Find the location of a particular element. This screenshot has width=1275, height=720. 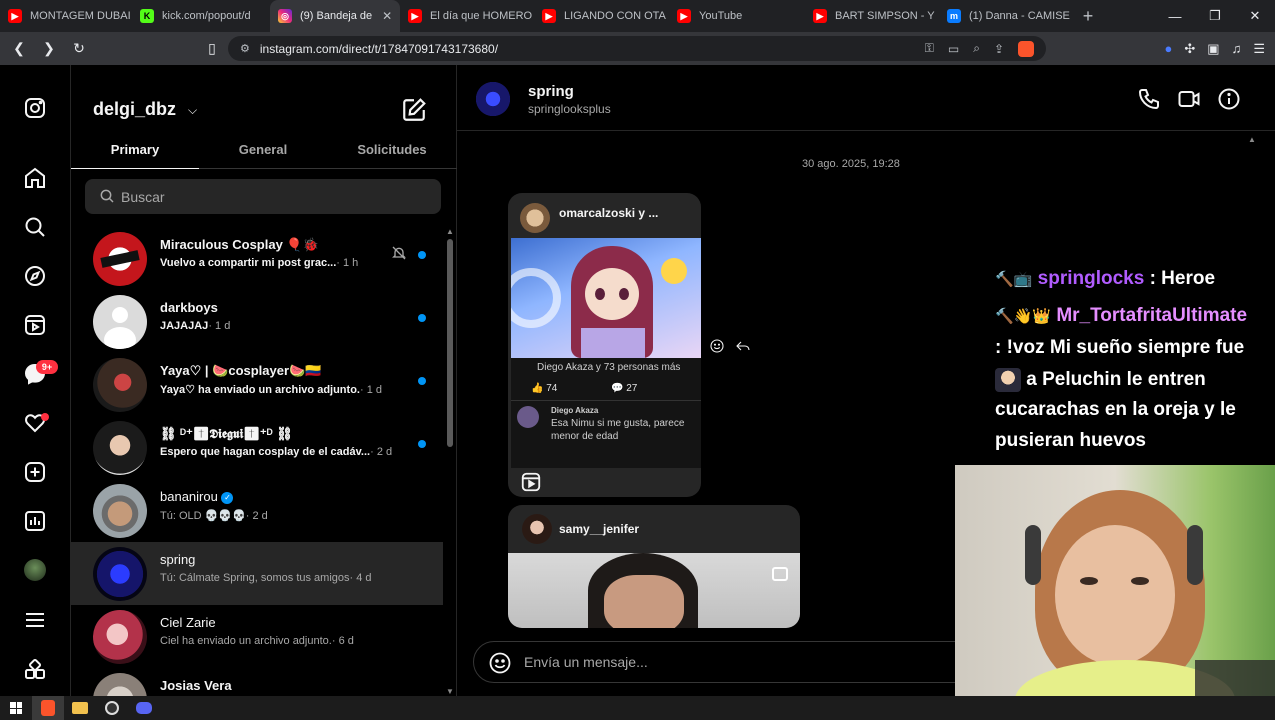

compose-icon is located at coordinates (414, 110).